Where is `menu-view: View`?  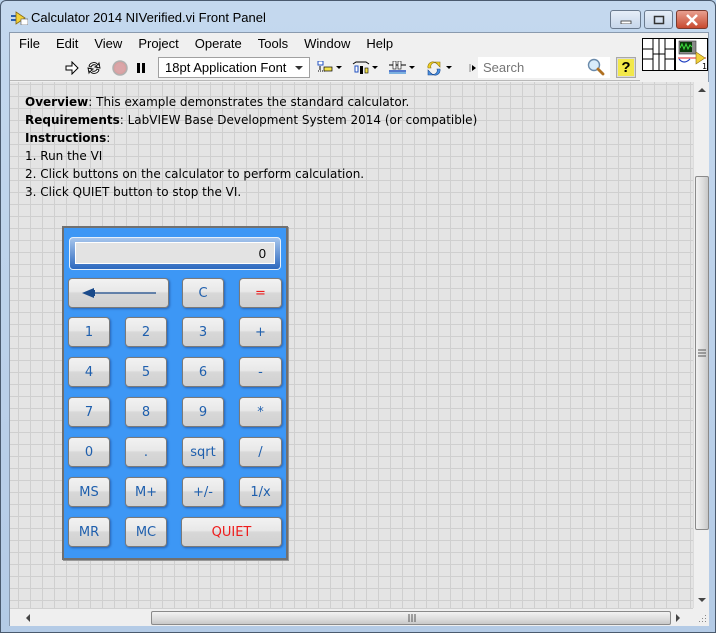
menu-view: View is located at coordinates (108, 44).